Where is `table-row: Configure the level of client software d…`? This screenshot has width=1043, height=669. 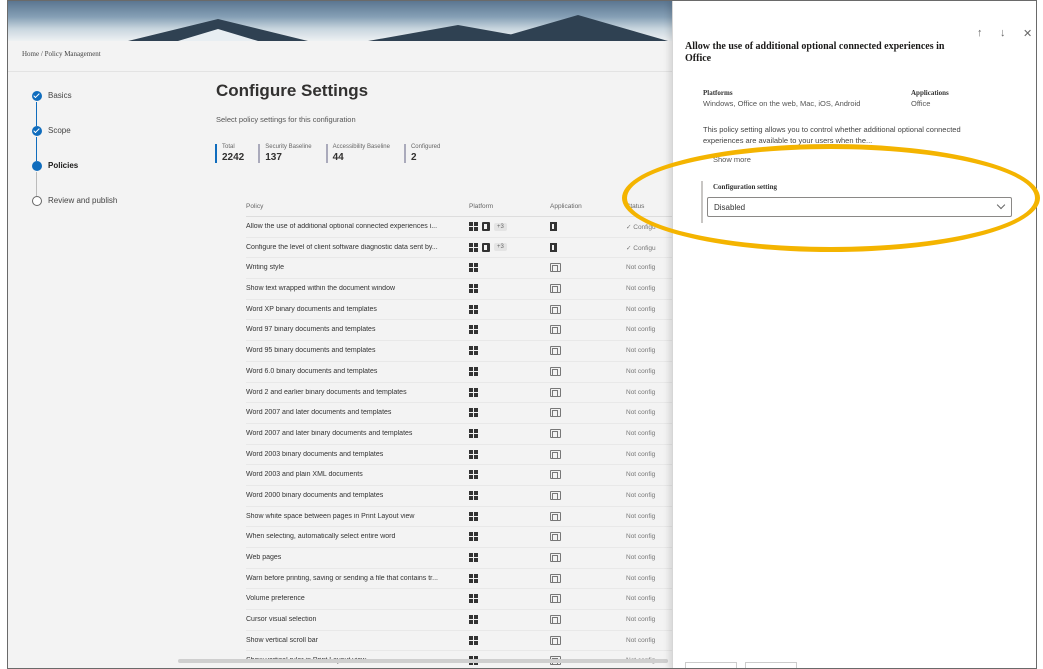 table-row: Configure the level of client software d… is located at coordinates (461, 248).